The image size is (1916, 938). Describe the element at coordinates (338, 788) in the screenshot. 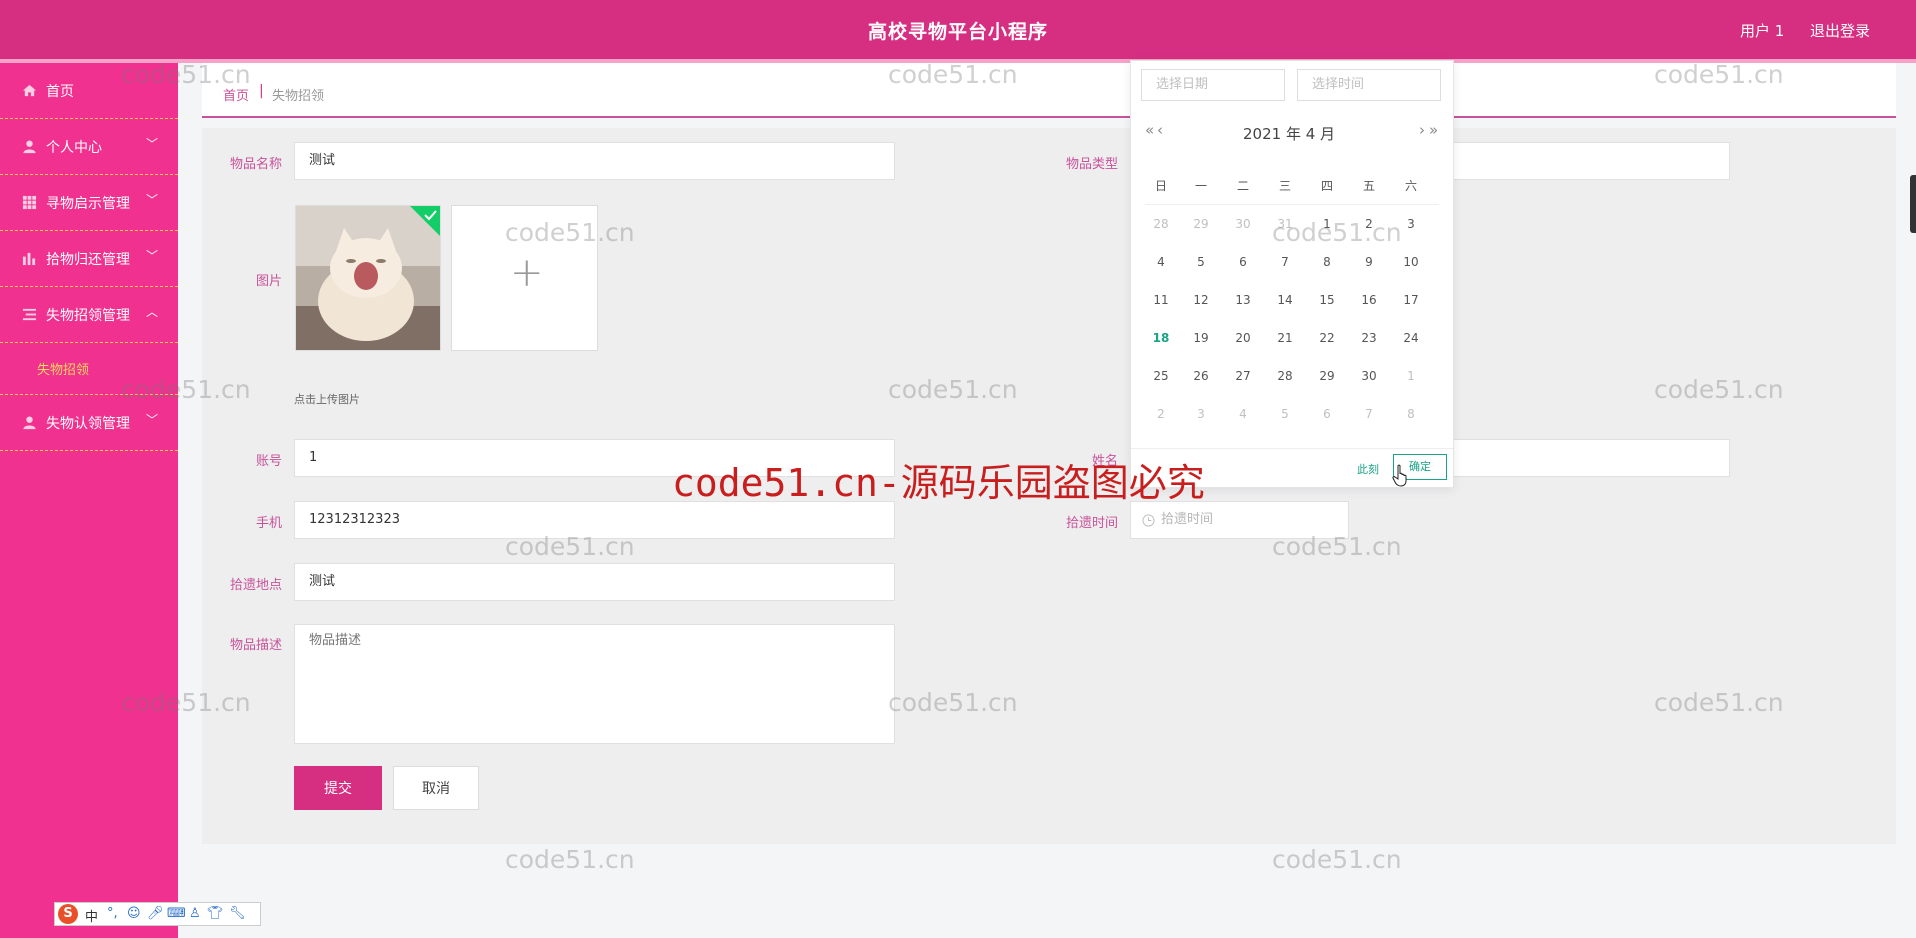

I see `submit-button: 提交` at that location.